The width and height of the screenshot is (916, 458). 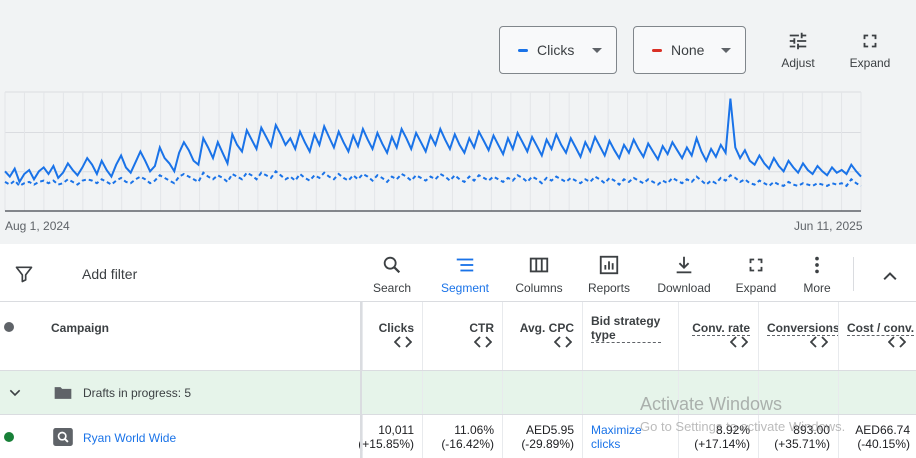 What do you see at coordinates (609, 265) in the screenshot?
I see `reports-icon` at bounding box center [609, 265].